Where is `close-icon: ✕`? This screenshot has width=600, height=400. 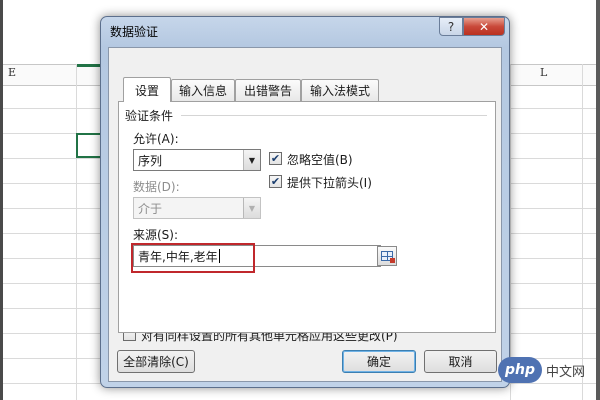 close-icon: ✕ is located at coordinates (484, 26).